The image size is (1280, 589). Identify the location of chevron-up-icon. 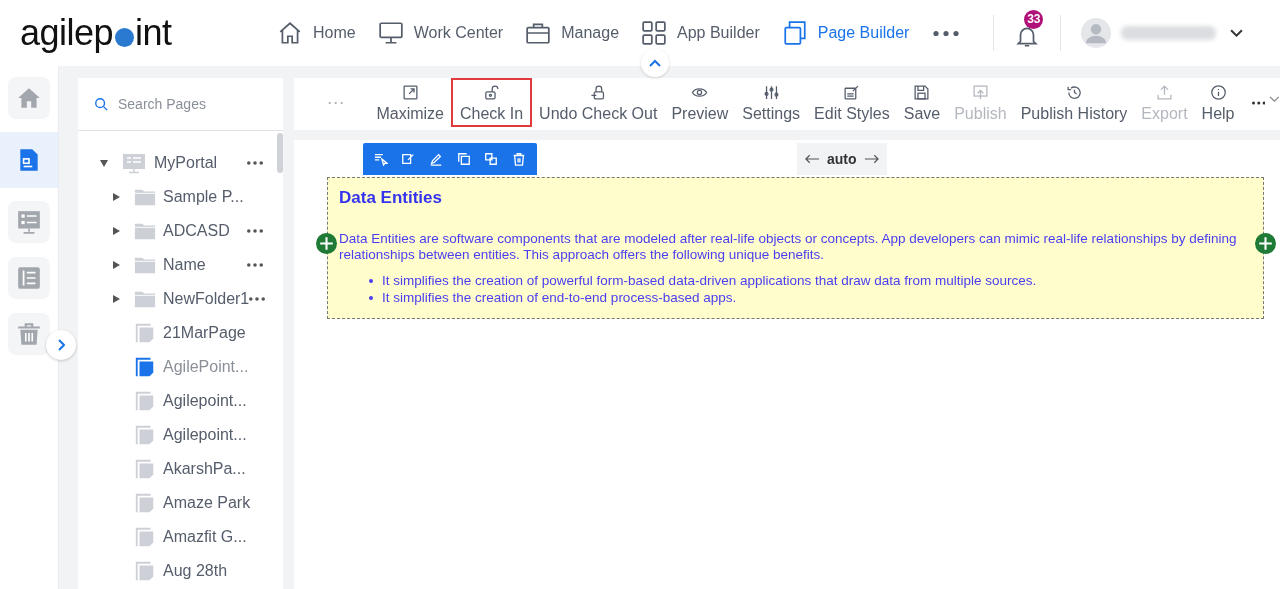
(655, 63).